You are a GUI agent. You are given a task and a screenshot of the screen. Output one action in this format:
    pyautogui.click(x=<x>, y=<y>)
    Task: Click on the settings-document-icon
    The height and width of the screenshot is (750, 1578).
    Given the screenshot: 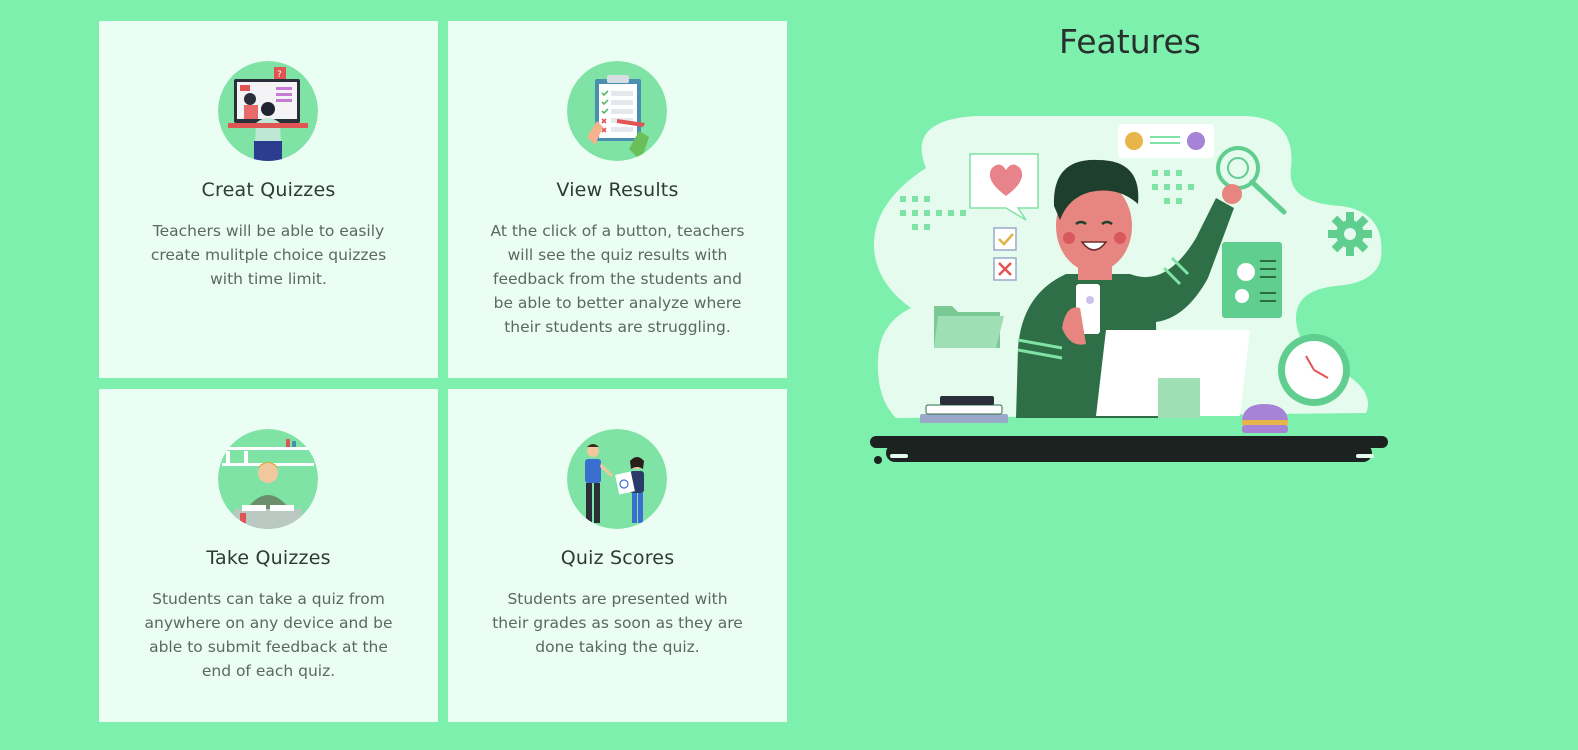 What is the action you would take?
    pyautogui.click(x=1252, y=280)
    